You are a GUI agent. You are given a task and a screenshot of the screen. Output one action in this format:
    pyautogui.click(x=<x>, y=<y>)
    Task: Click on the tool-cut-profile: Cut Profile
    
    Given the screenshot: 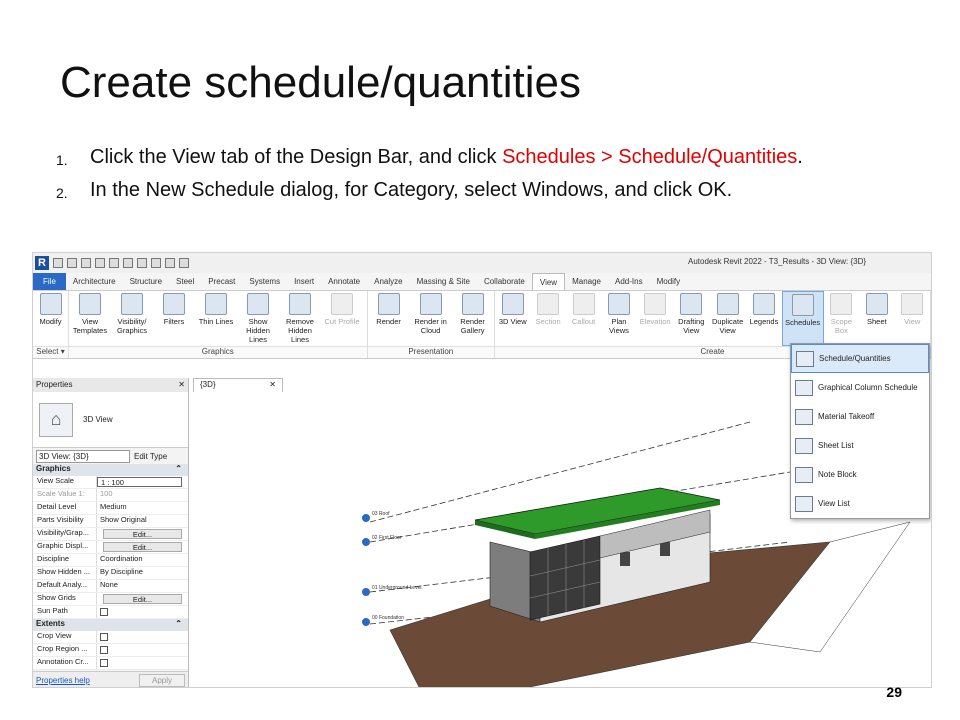 What is the action you would take?
    pyautogui.click(x=342, y=318)
    